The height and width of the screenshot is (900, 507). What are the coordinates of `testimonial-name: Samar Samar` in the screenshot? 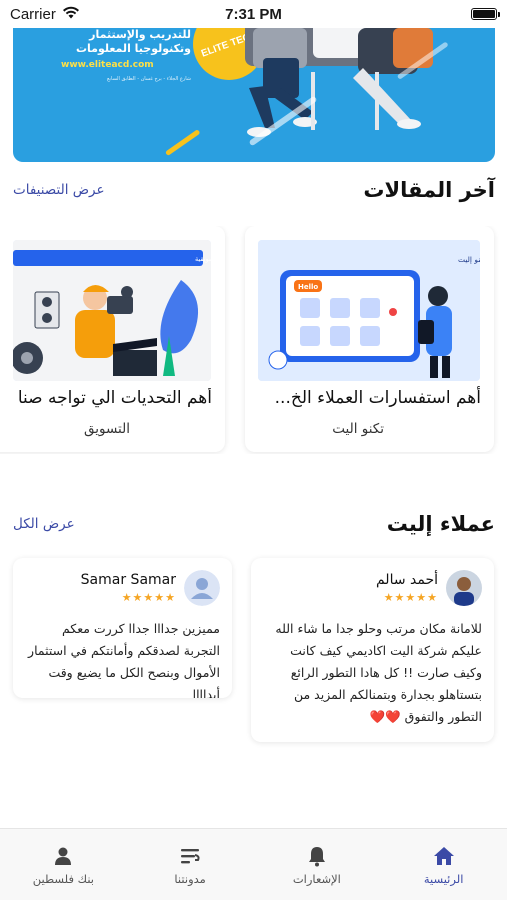 It's located at (128, 580).